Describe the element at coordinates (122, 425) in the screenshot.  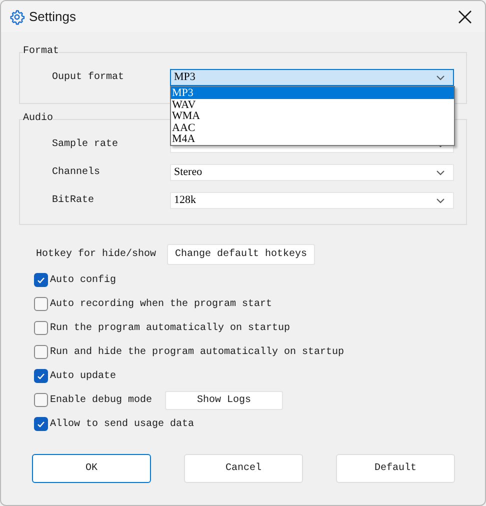
I see `checkbox-label: Allow to send usage data` at that location.